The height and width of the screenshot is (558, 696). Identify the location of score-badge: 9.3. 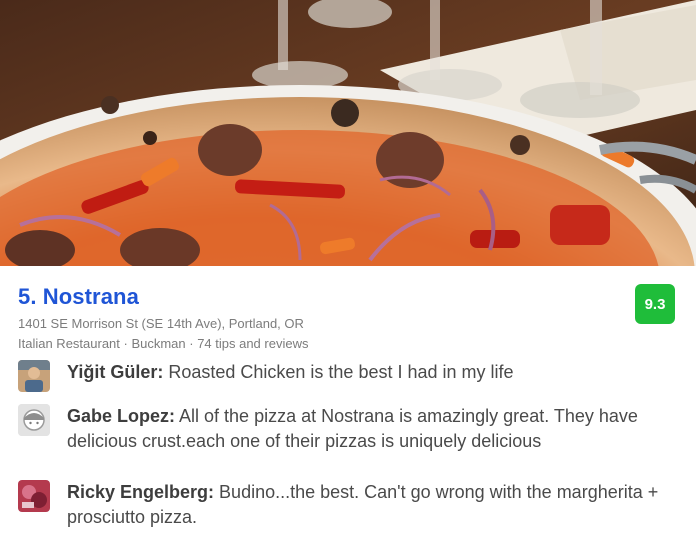
(655, 304).